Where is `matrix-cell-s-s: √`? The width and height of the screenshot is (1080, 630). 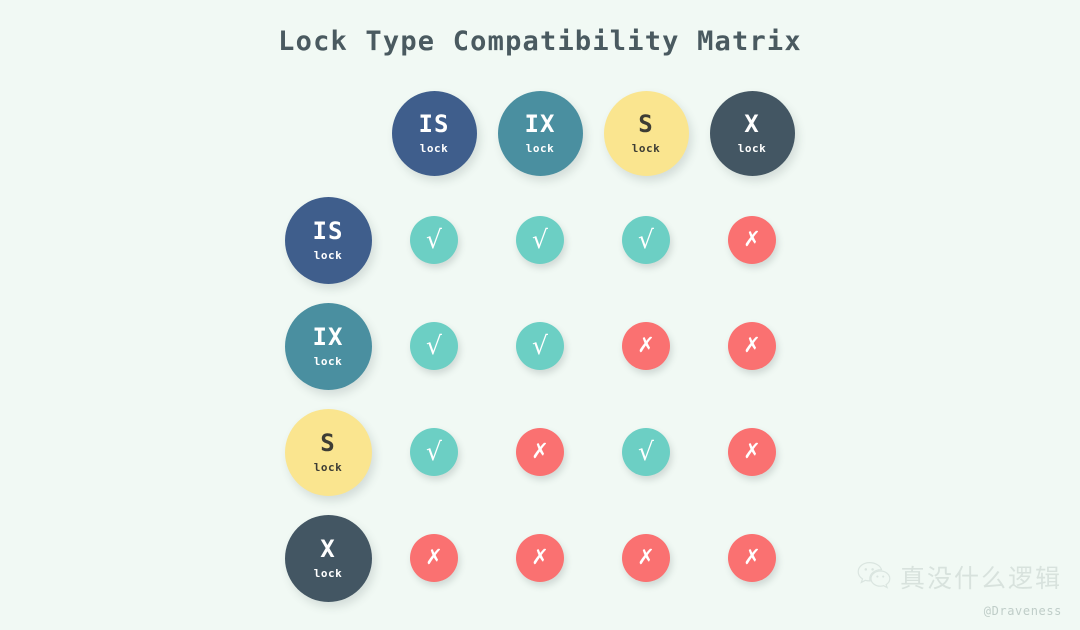
matrix-cell-s-s: √ is located at coordinates (646, 452).